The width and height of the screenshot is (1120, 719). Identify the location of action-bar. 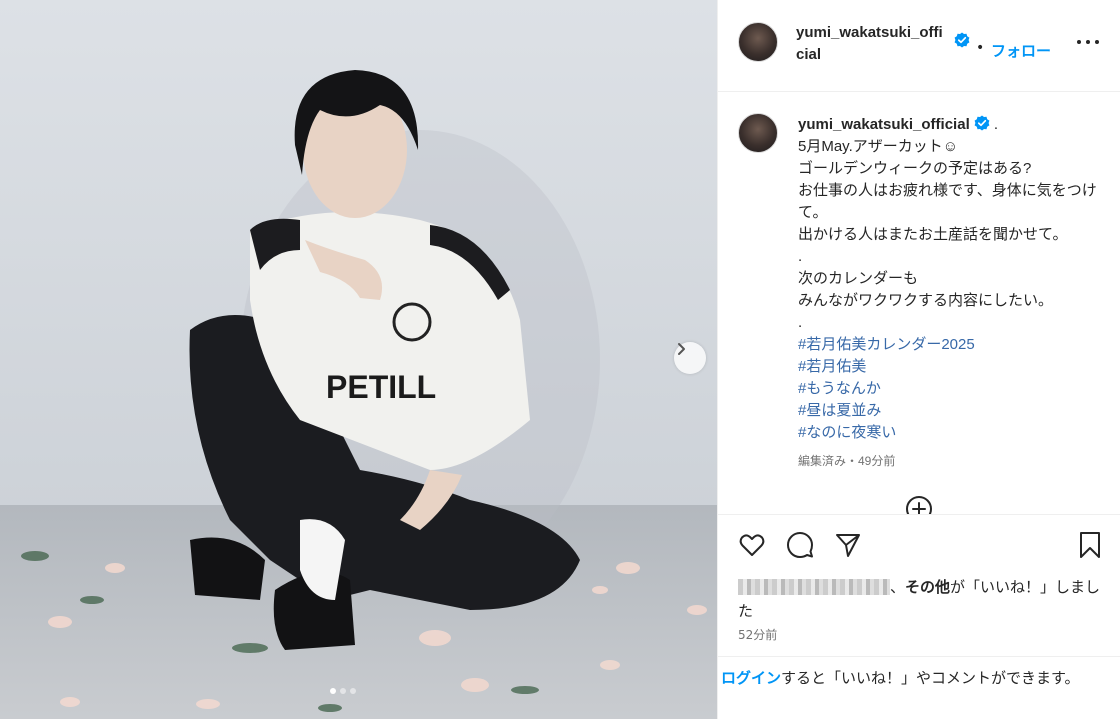
(919, 544).